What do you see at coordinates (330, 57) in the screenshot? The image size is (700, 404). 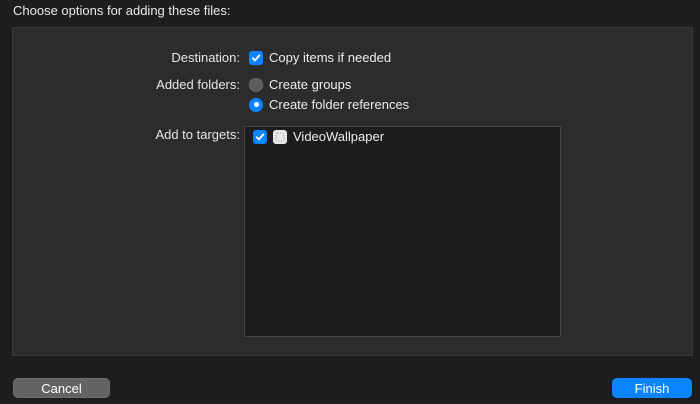 I see `copy-items-label: Copy items if needed` at bounding box center [330, 57].